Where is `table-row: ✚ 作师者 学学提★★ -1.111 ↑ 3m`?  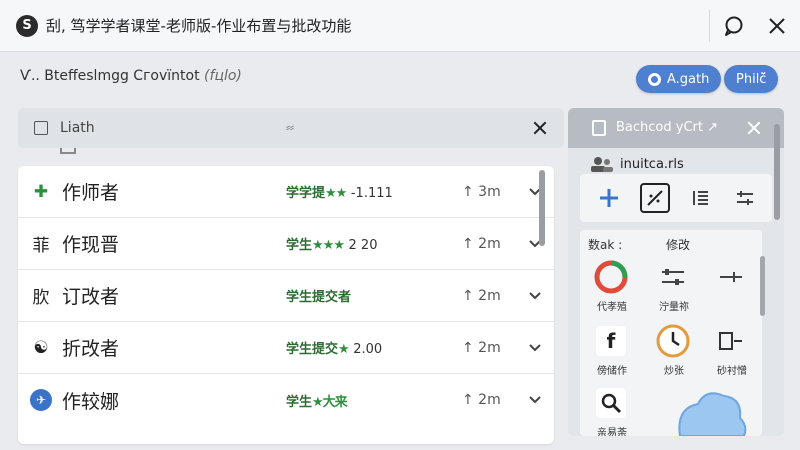 table-row: ✚ 作师者 学学提★★ -1.111 ↑ 3m is located at coordinates (286, 192).